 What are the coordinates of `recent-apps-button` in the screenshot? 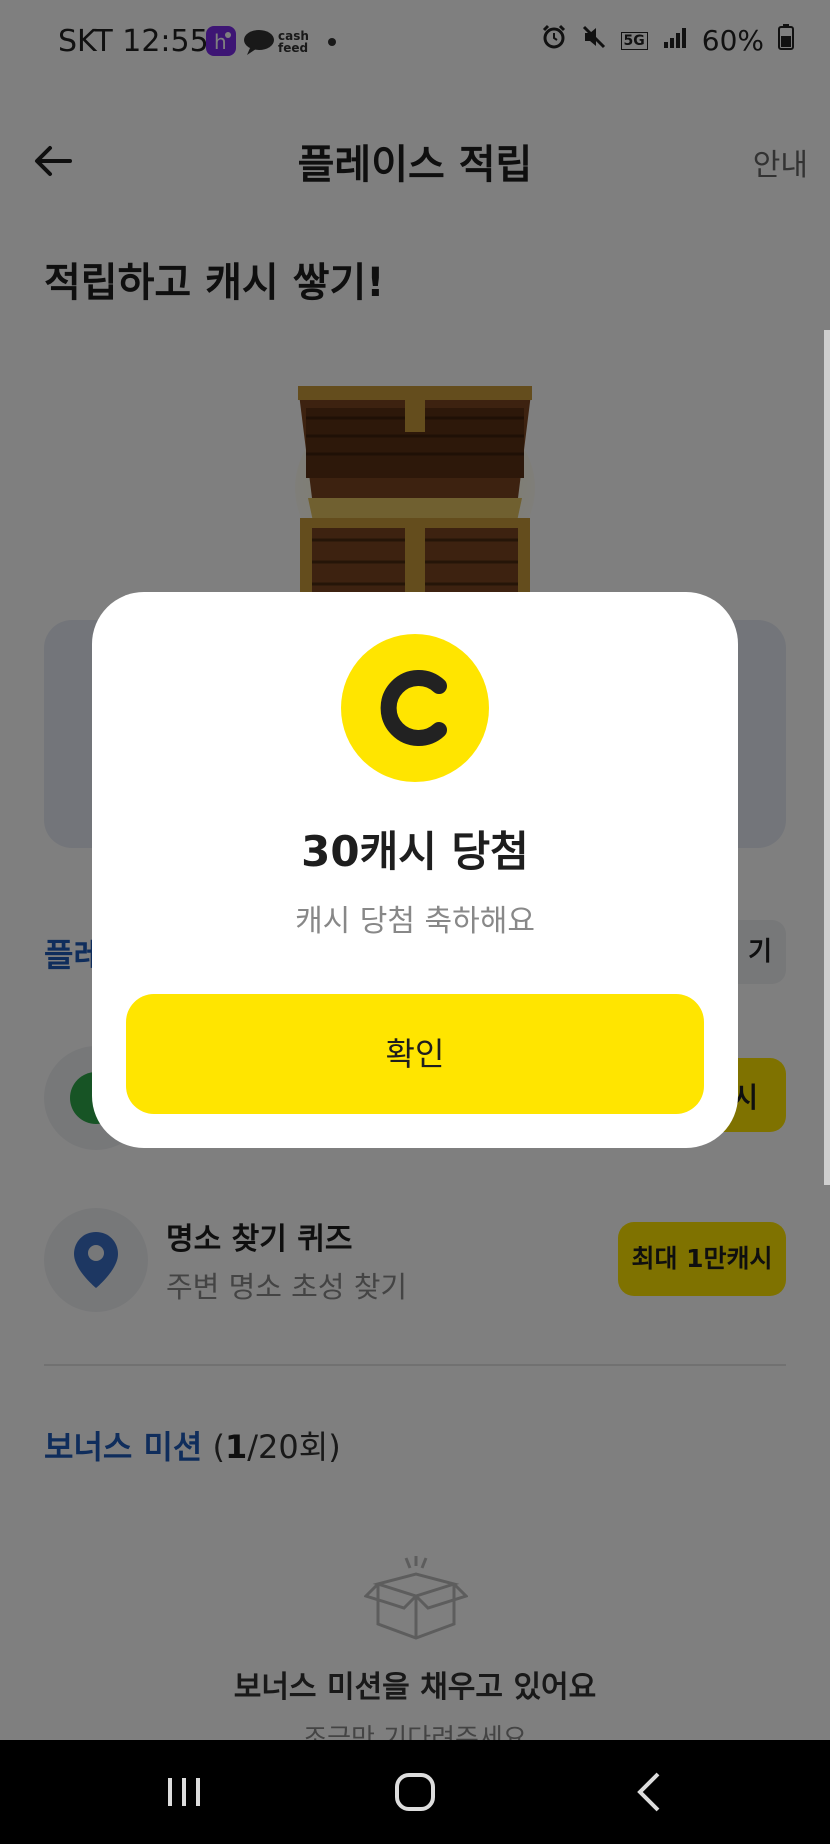 It's located at (184, 1794).